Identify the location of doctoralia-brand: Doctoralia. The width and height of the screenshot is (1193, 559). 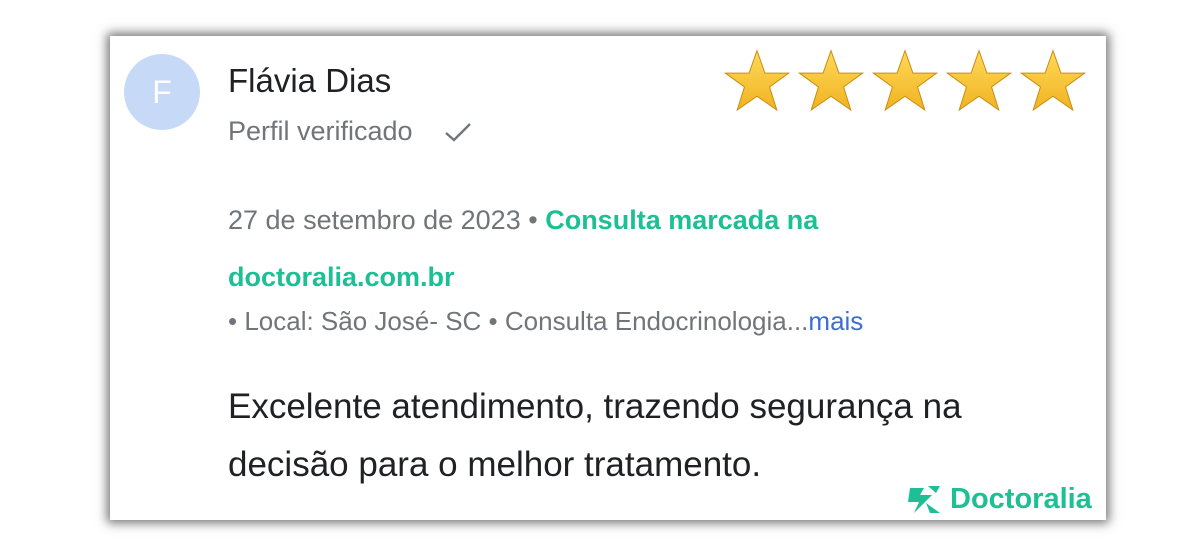
(999, 499).